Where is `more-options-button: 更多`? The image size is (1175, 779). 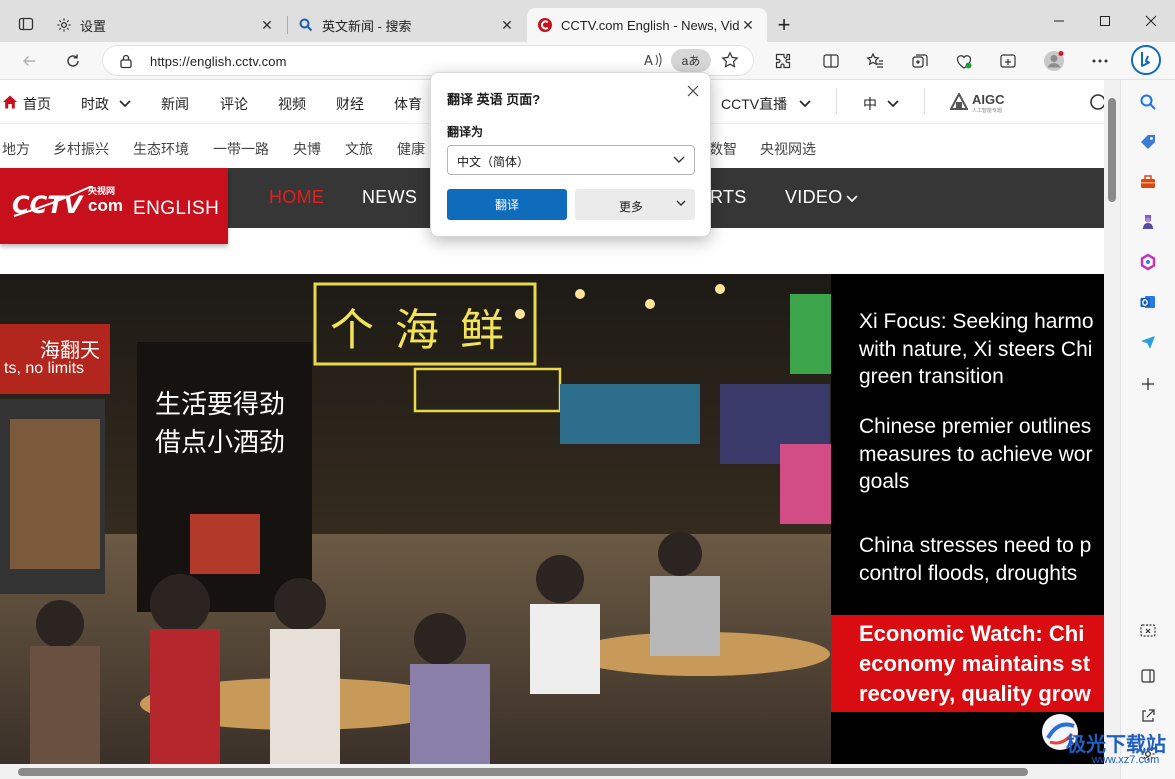 more-options-button: 更多 is located at coordinates (635, 204).